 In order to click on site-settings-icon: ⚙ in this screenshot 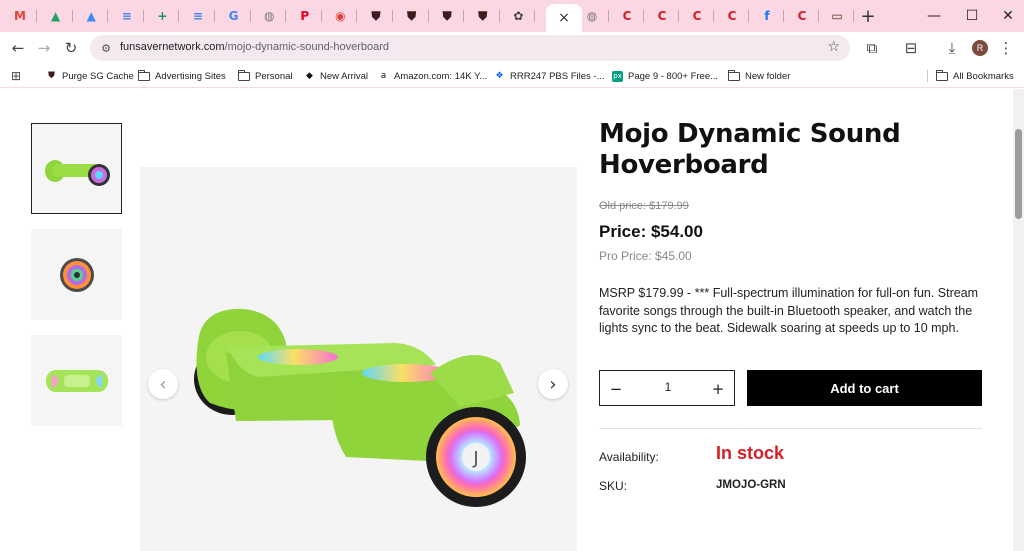, I will do `click(106, 48)`.